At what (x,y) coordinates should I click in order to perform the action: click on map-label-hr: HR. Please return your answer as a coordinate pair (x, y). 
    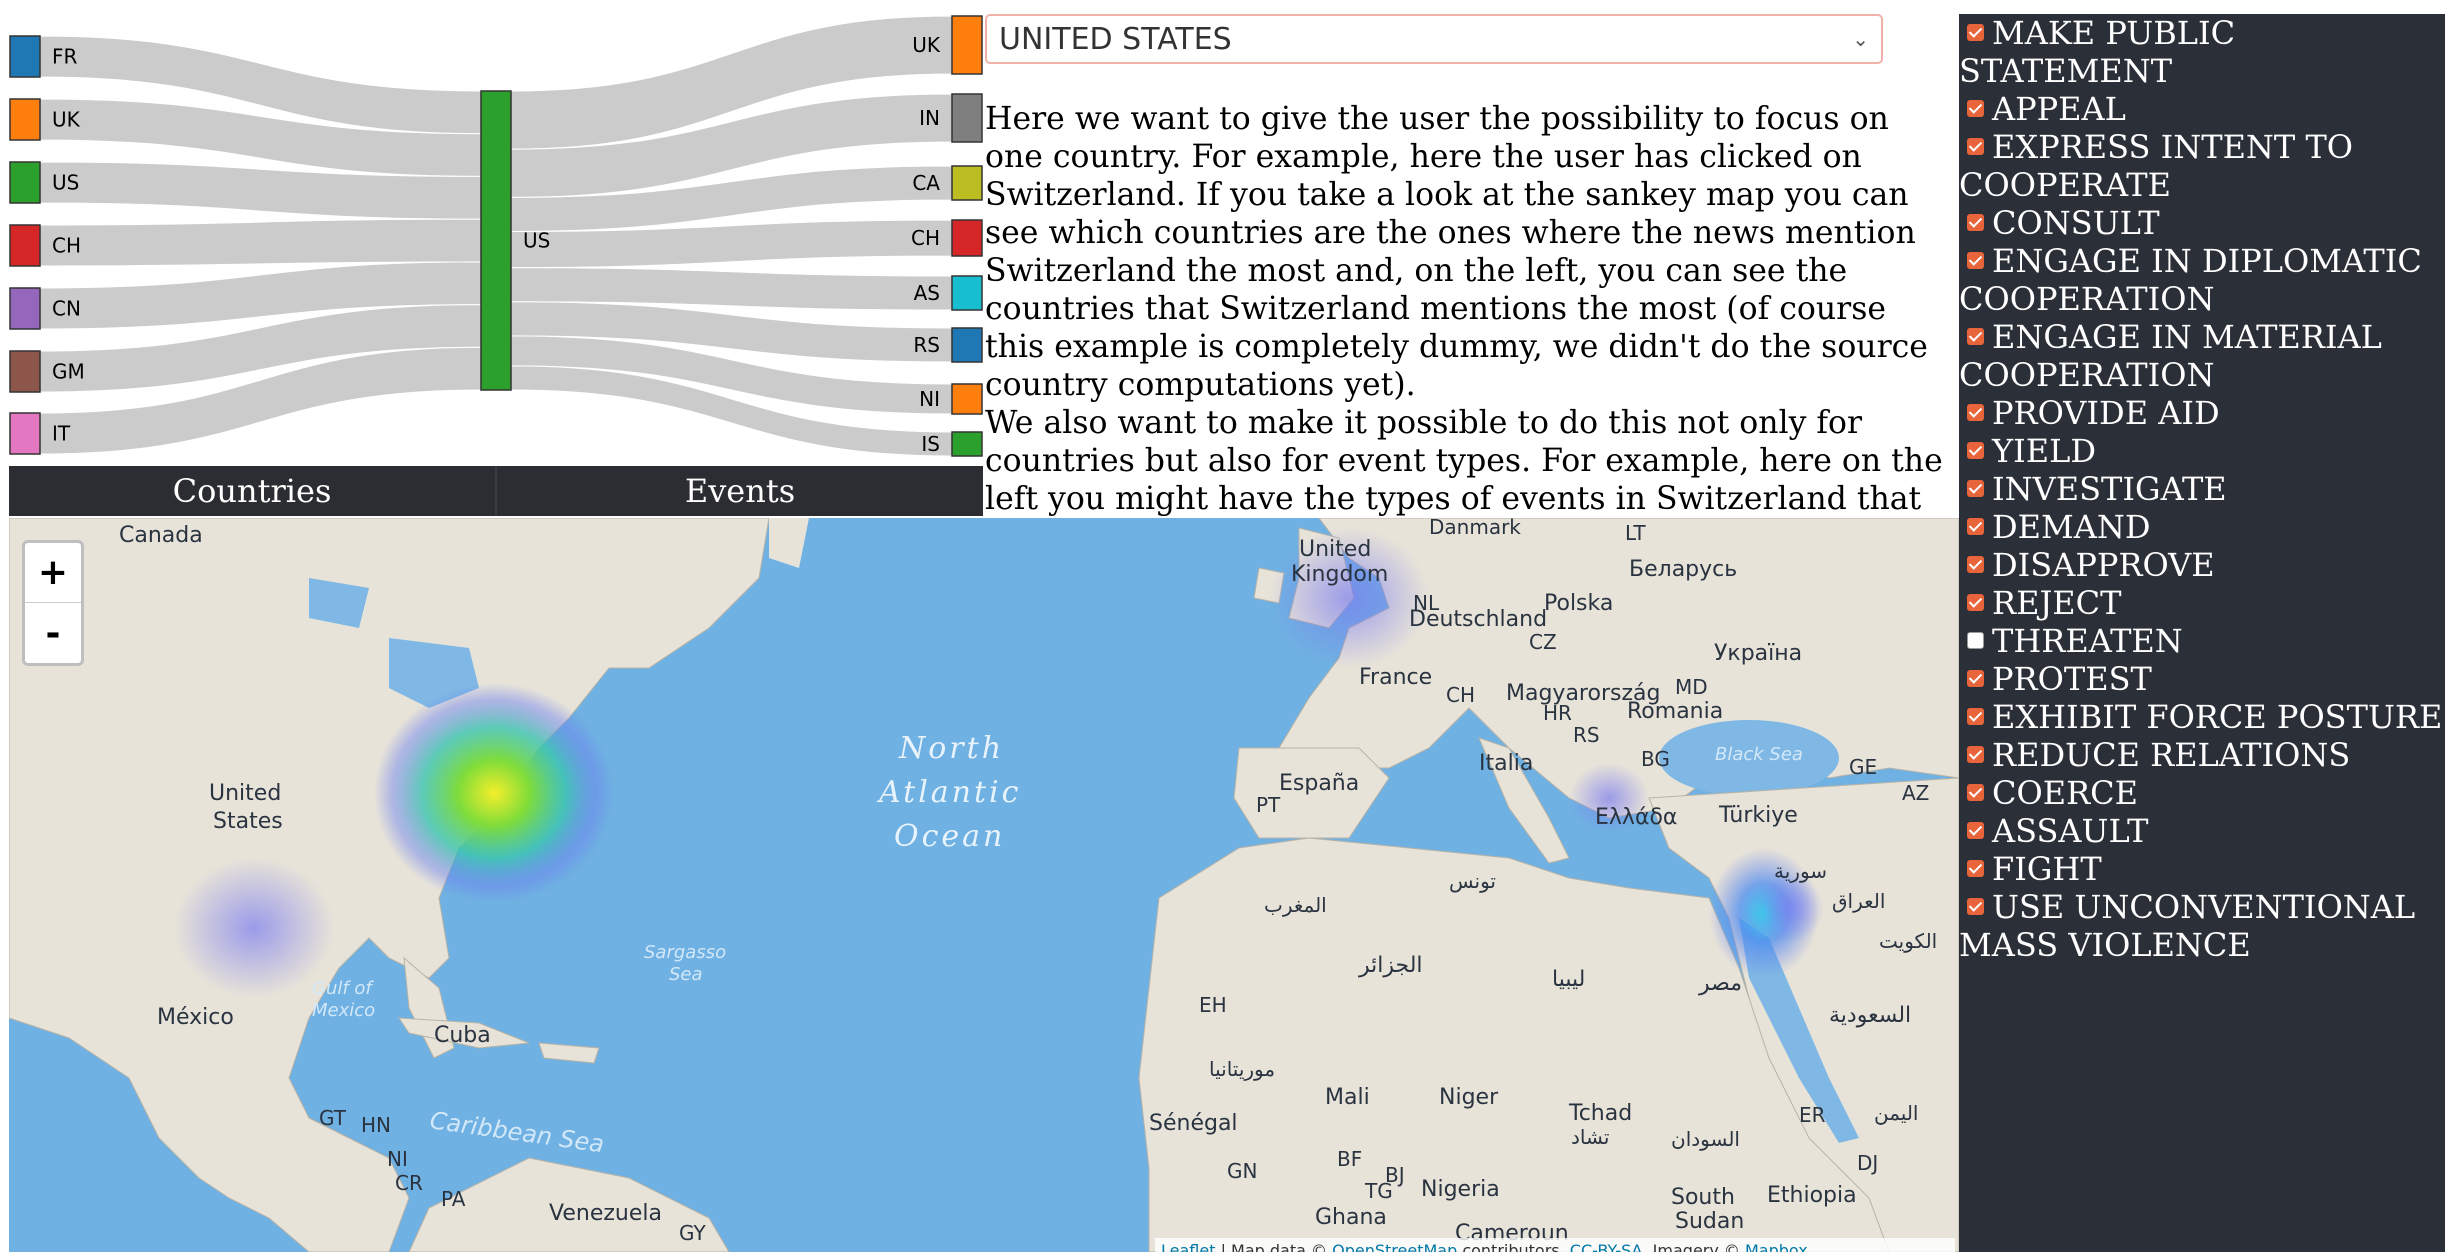
    Looking at the image, I should click on (1557, 713).